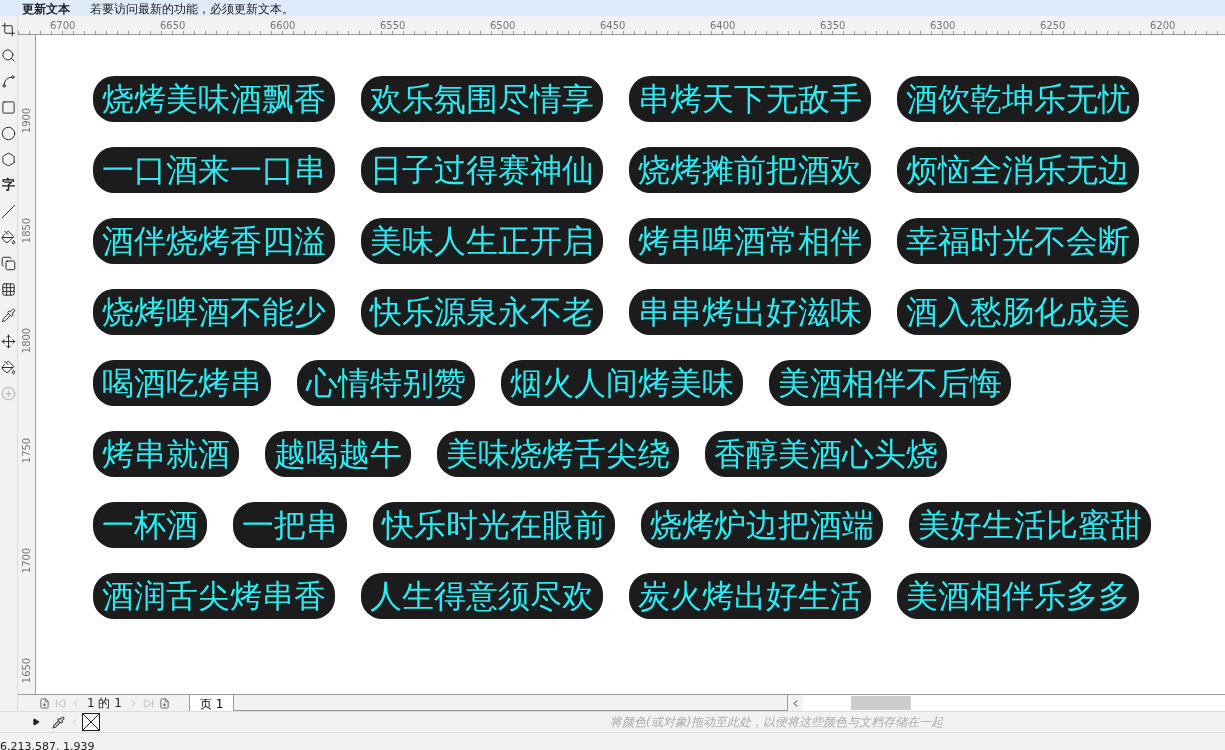 This screenshot has height=750, width=1225. Describe the element at coordinates (750, 170) in the screenshot. I see `outlined-text-object: 烧烤摊前把酒欢` at that location.